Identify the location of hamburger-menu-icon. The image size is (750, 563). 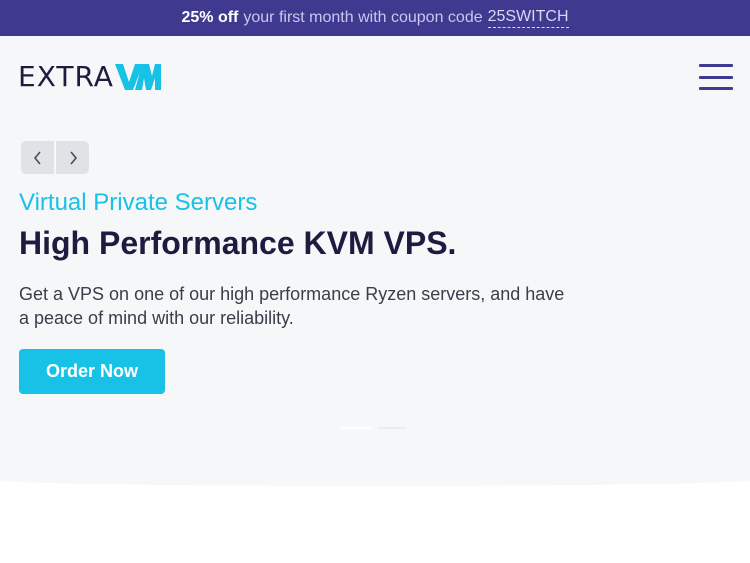
(716, 77).